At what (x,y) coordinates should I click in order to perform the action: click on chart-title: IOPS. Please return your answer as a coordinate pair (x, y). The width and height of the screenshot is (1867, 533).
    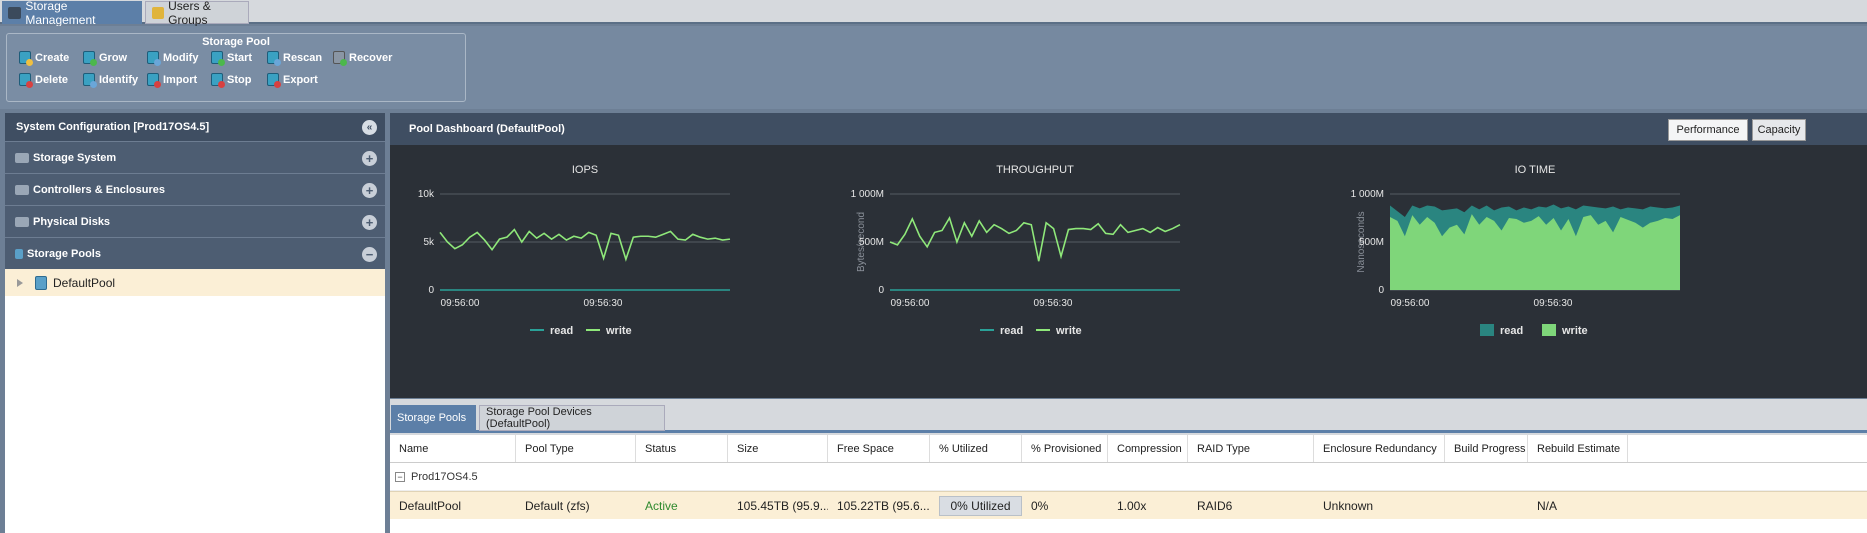
    Looking at the image, I should click on (585, 170).